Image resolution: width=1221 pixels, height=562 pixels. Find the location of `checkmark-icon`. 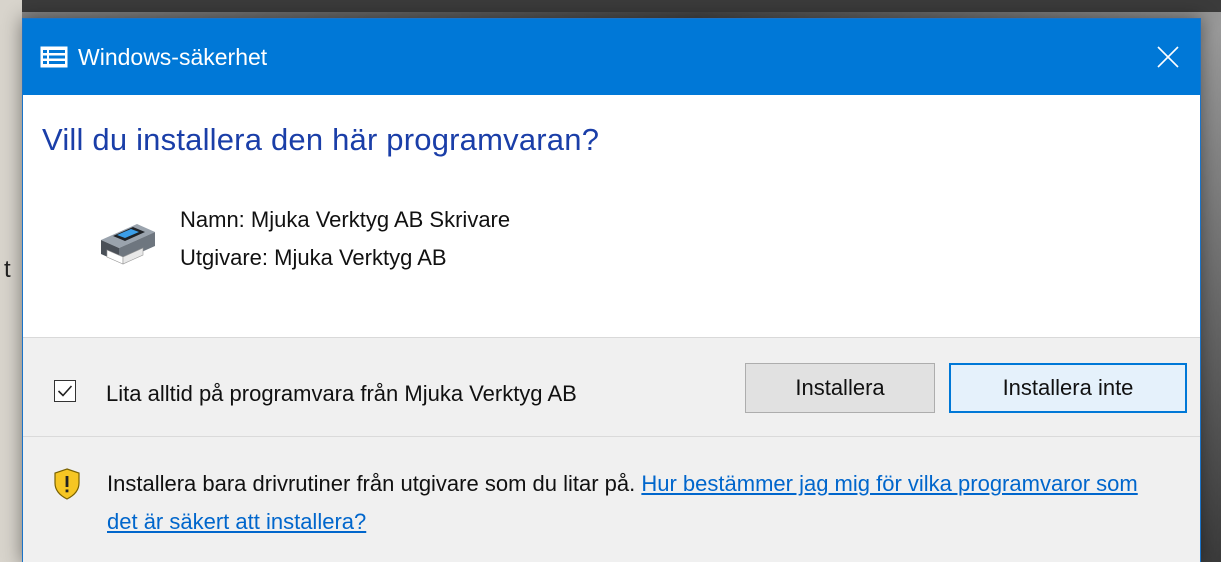

checkmark-icon is located at coordinates (65, 391).